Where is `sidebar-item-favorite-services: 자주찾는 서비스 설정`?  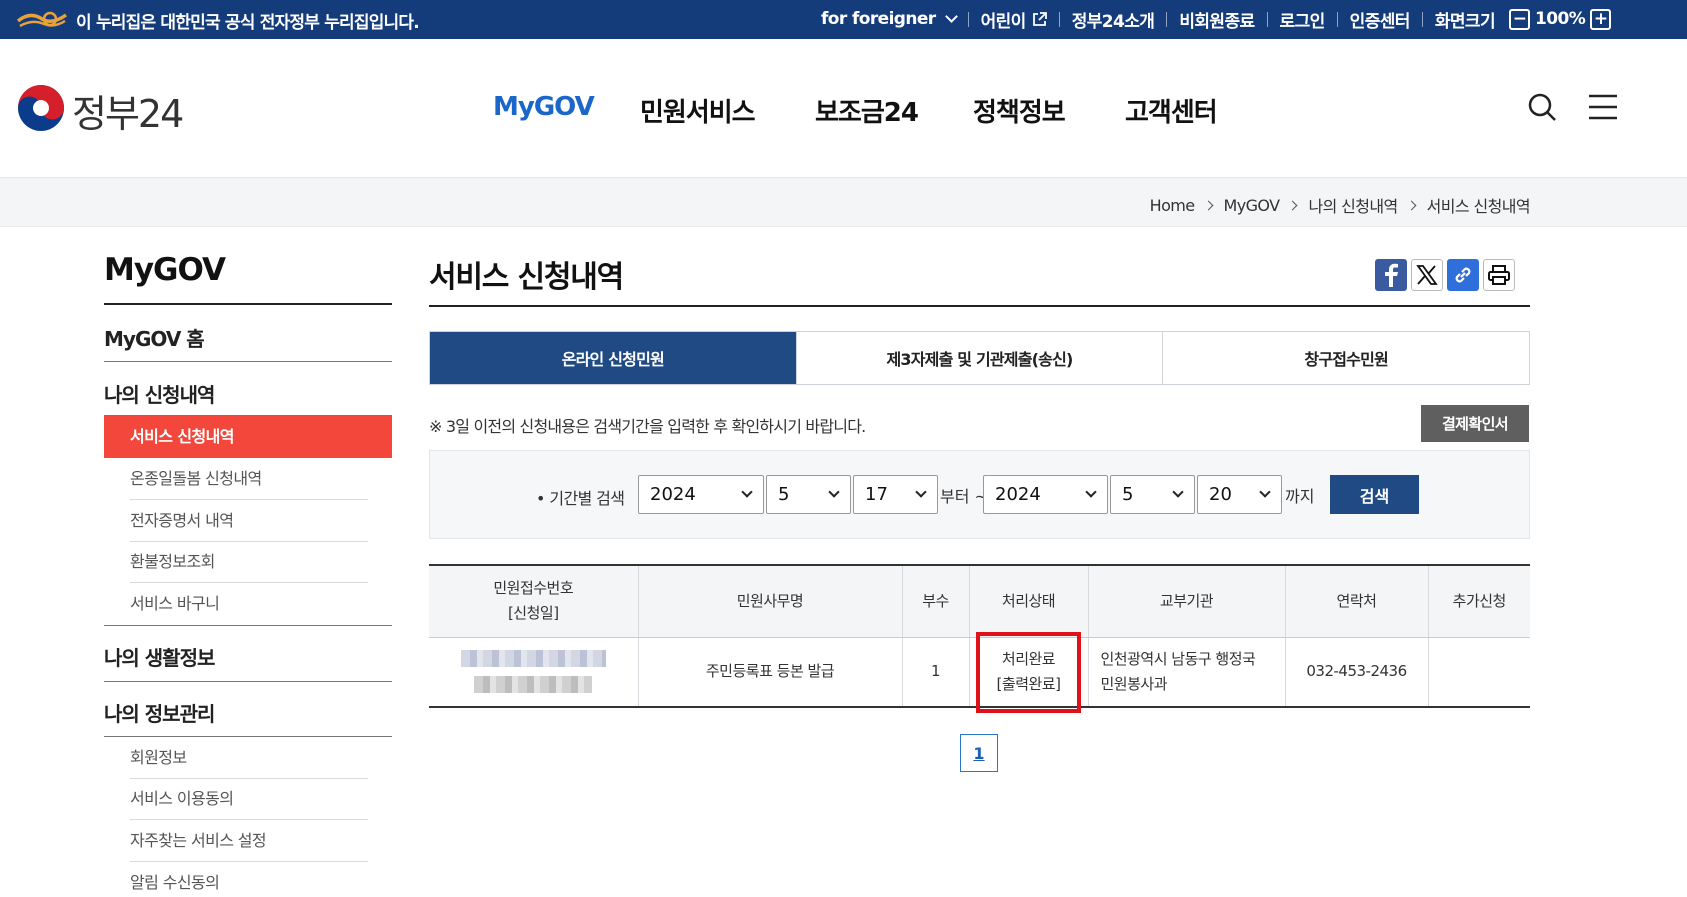 sidebar-item-favorite-services: 자주찾는 서비스 설정 is located at coordinates (248, 841).